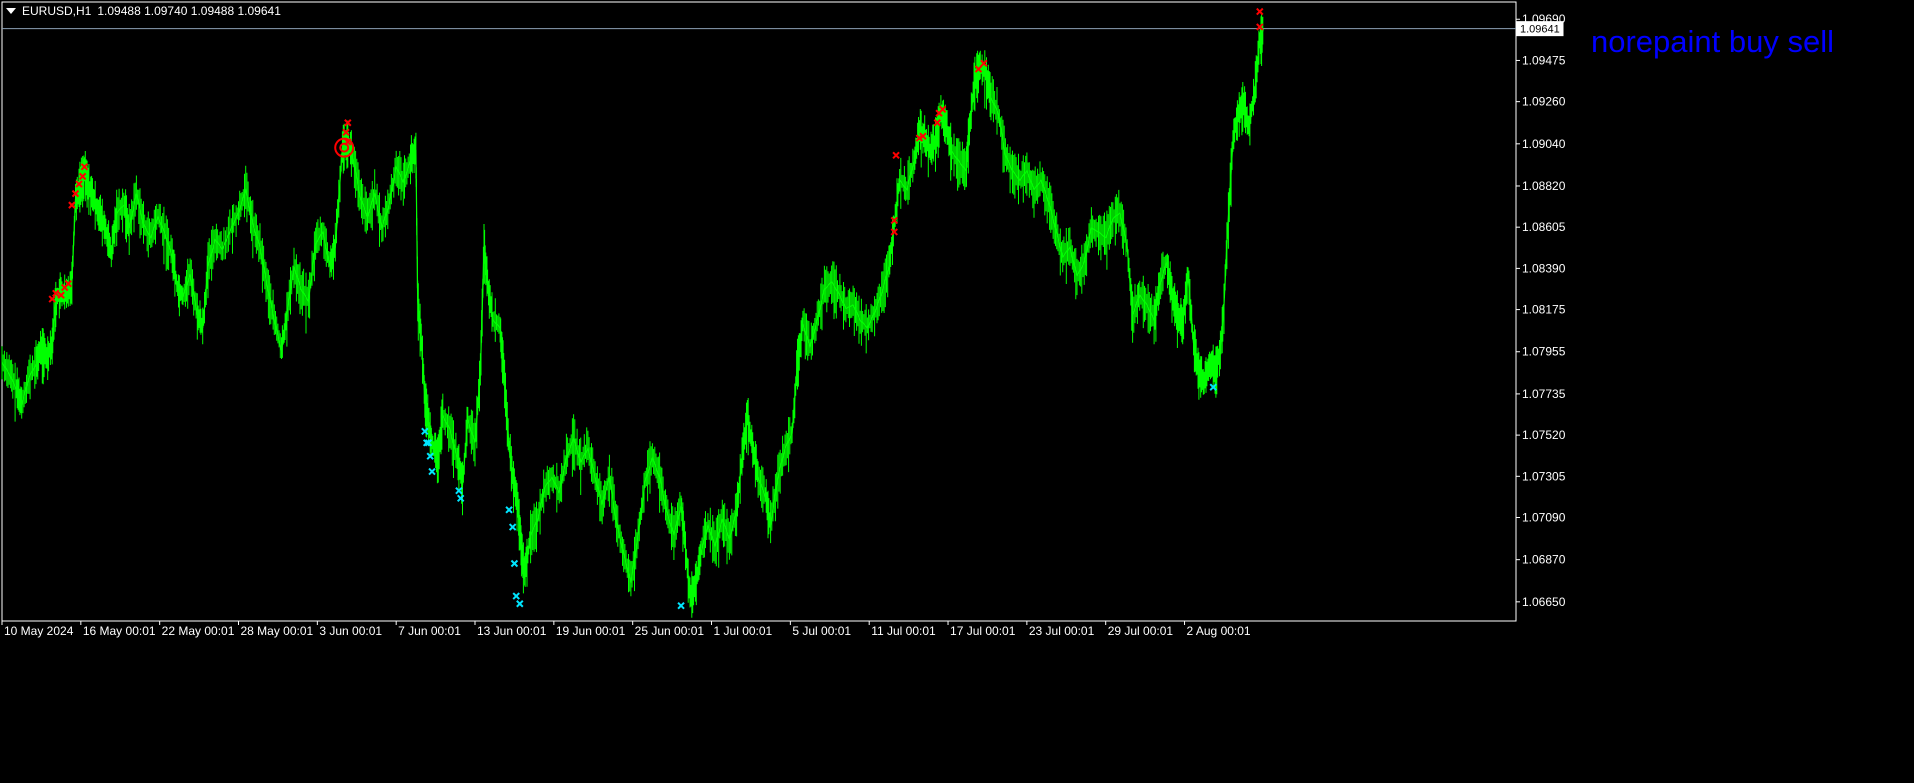  I want to click on ytick-label-10: 1.07520, so click(1544, 435).